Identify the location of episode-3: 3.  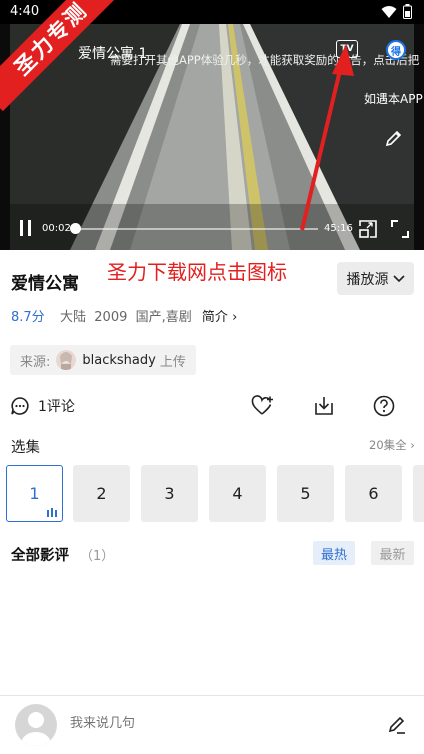
(169, 493).